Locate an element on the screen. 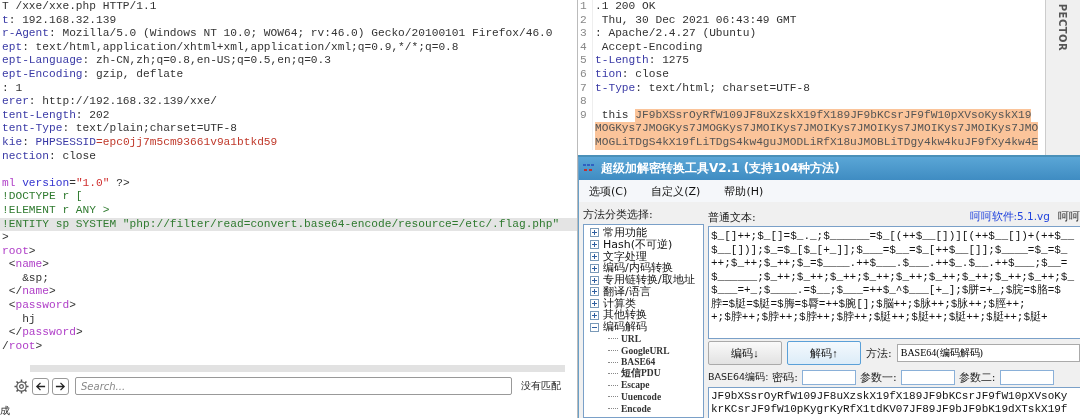  tree-item: 编码解码 is located at coordinates (625, 327).